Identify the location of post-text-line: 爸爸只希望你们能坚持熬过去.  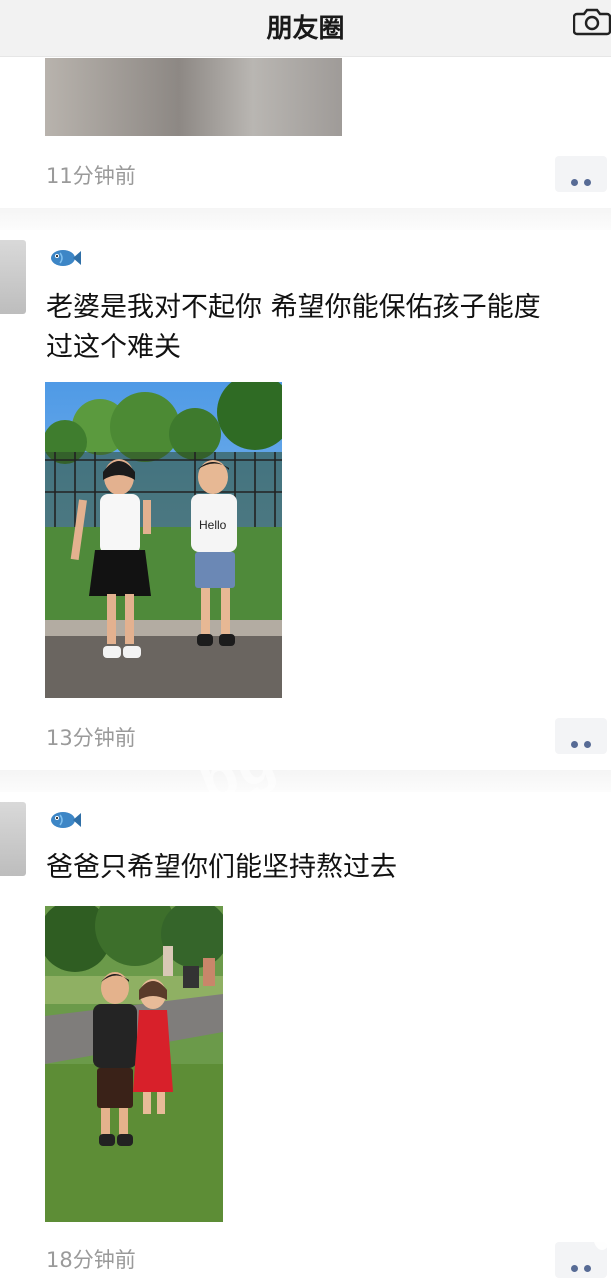
(221, 867).